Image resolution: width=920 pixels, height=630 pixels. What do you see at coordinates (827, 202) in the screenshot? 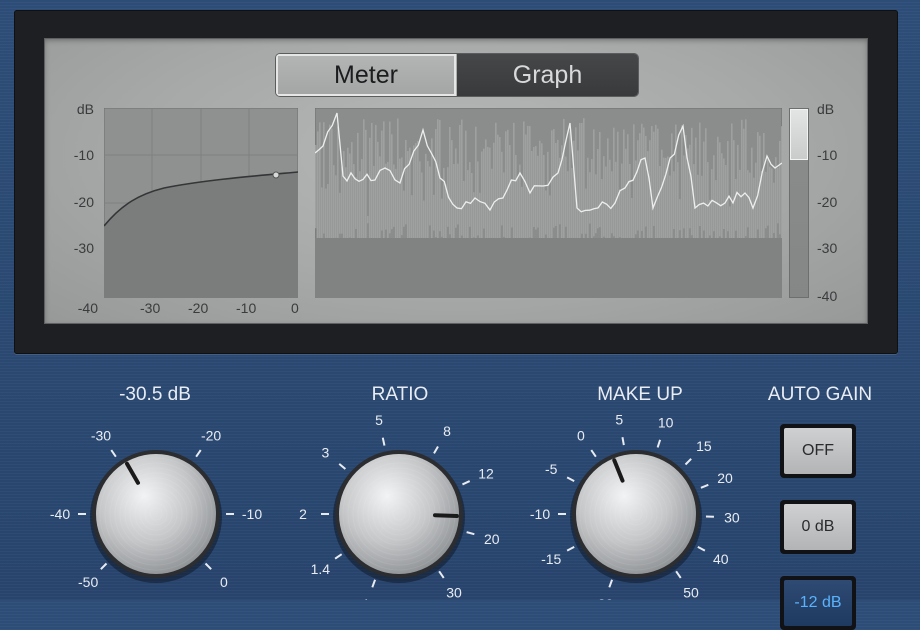
I see `right-db-label: -20` at bounding box center [827, 202].